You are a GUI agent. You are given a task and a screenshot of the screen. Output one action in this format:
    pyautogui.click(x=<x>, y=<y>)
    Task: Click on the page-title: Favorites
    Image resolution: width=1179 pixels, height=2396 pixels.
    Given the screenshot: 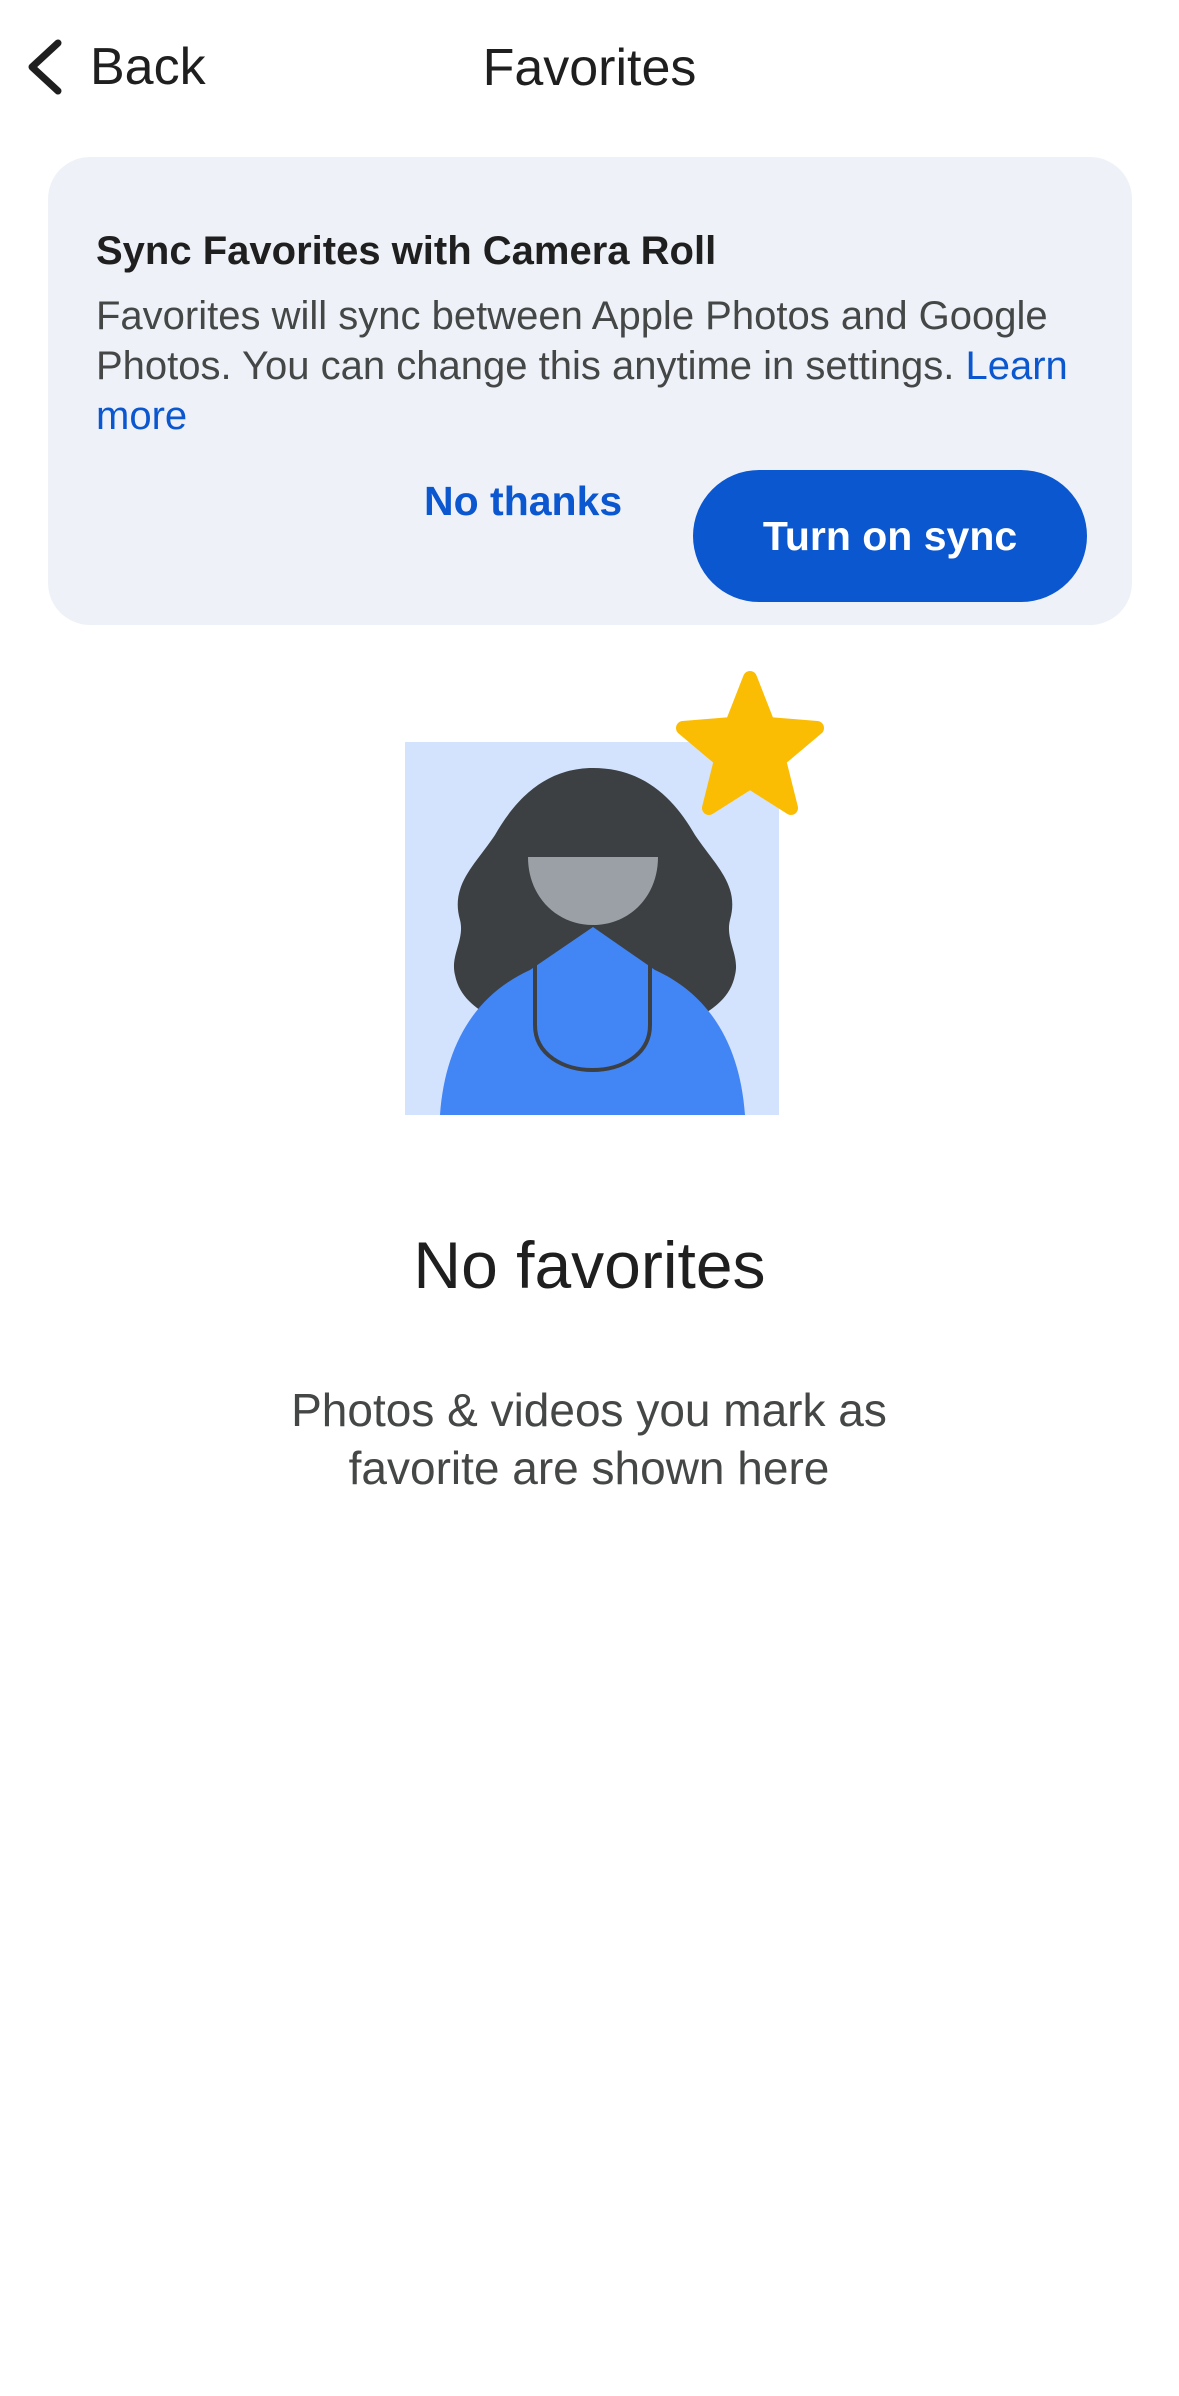 What is the action you would take?
    pyautogui.click(x=589, y=68)
    